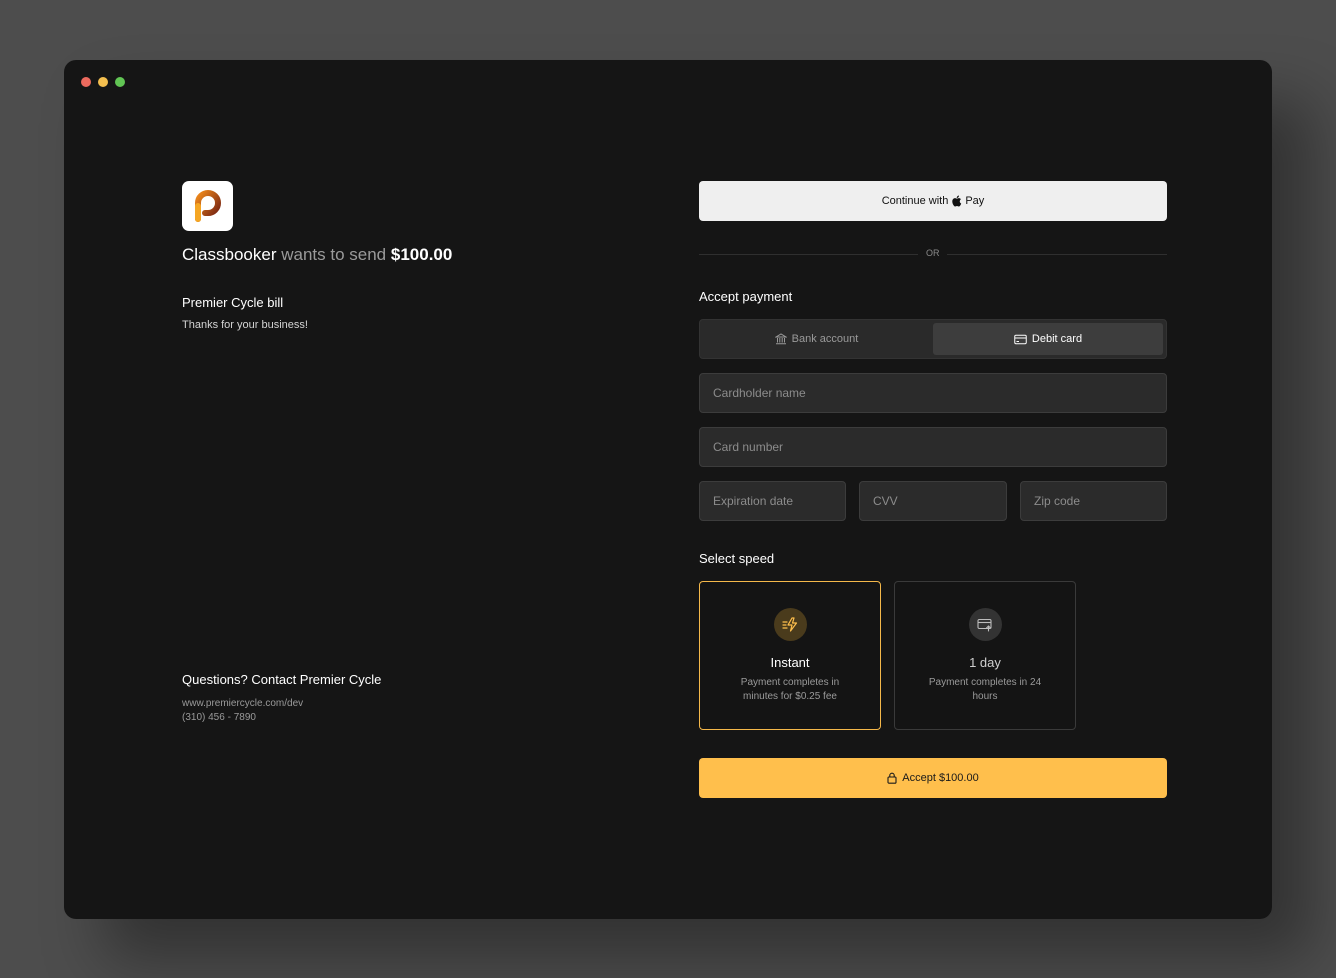 Image resolution: width=1336 pixels, height=978 pixels. Describe the element at coordinates (780, 339) in the screenshot. I see `bank-icon` at that location.